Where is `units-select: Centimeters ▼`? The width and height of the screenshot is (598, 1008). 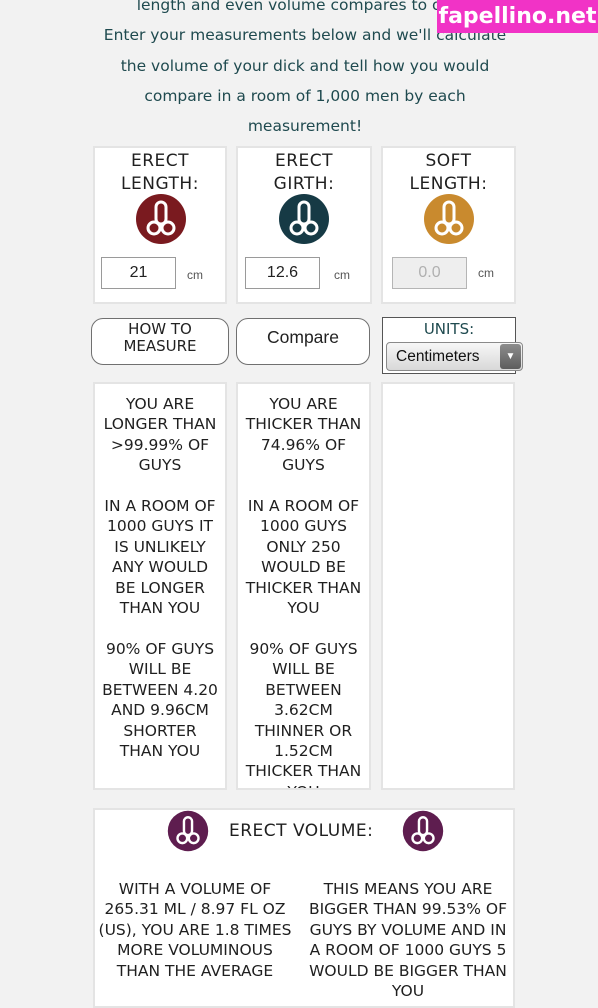 units-select: Centimeters ▼ is located at coordinates (454, 356).